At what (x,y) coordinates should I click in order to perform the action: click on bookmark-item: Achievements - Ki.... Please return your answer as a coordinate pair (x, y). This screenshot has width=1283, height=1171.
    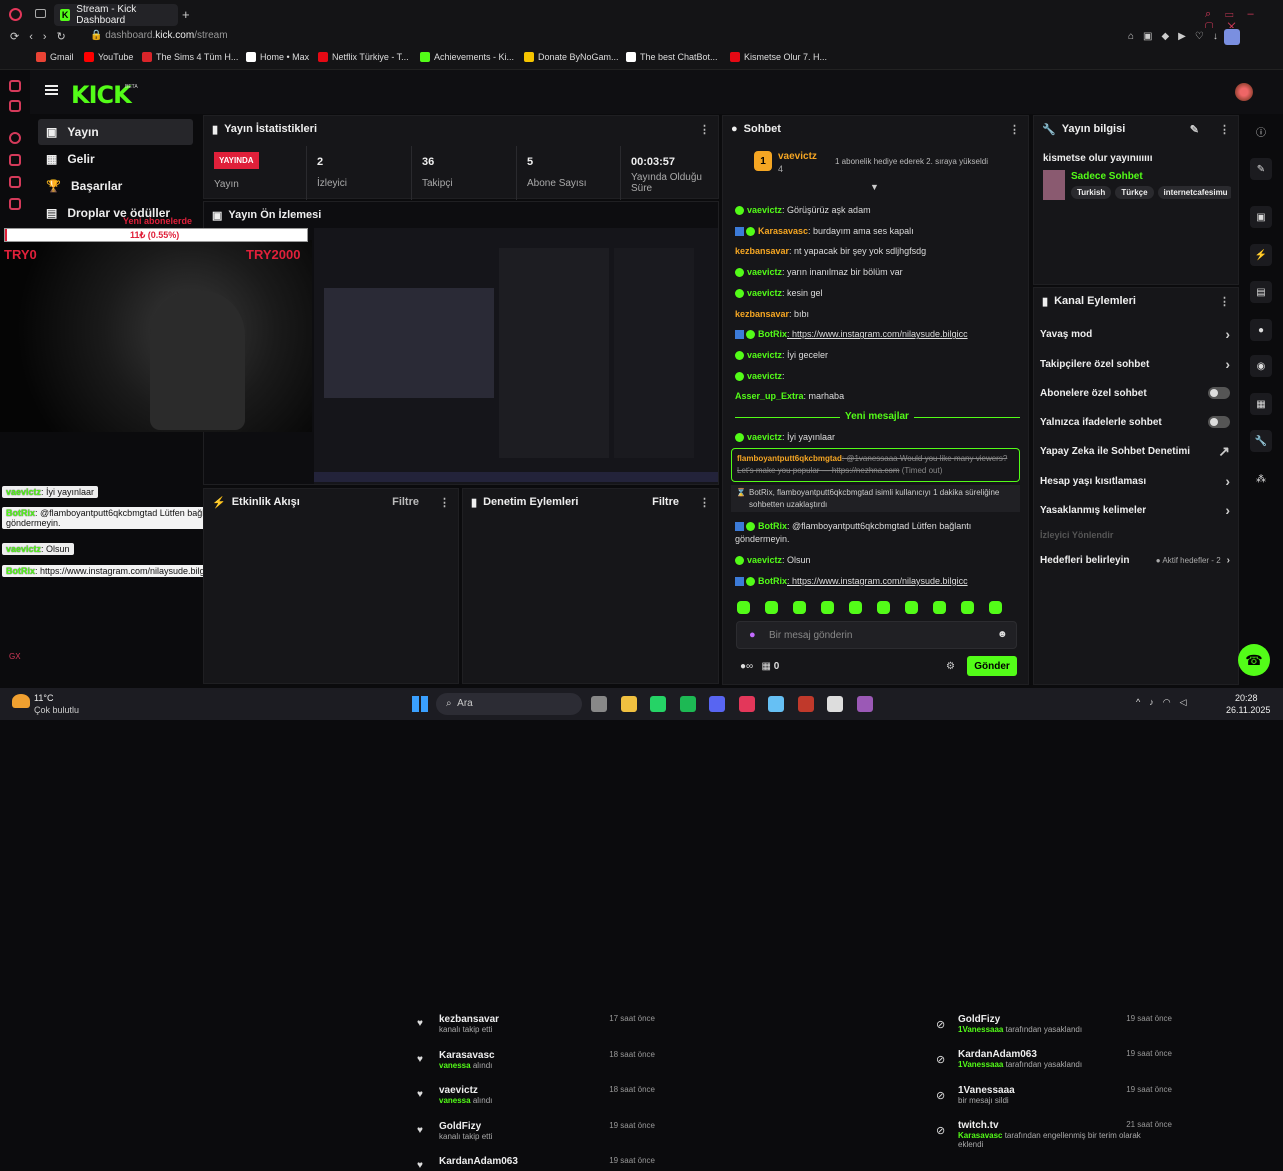
    Looking at the image, I should click on (467, 57).